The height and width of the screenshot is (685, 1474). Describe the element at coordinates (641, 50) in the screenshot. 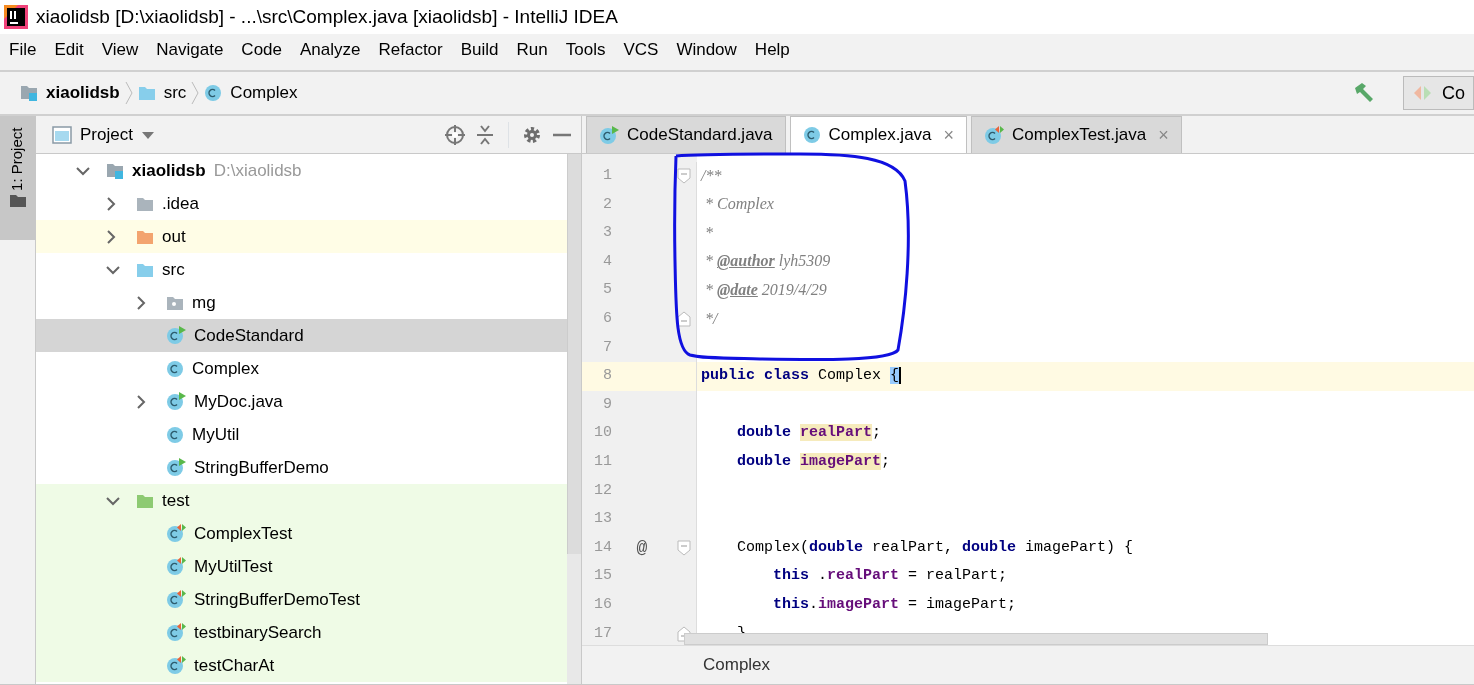

I see `menu-item: VCS` at that location.